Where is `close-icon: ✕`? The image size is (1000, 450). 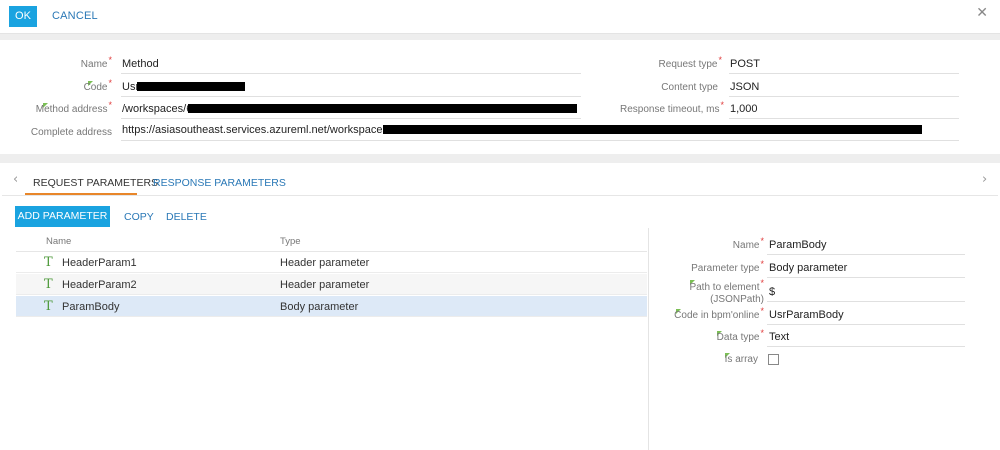 close-icon: ✕ is located at coordinates (982, 13).